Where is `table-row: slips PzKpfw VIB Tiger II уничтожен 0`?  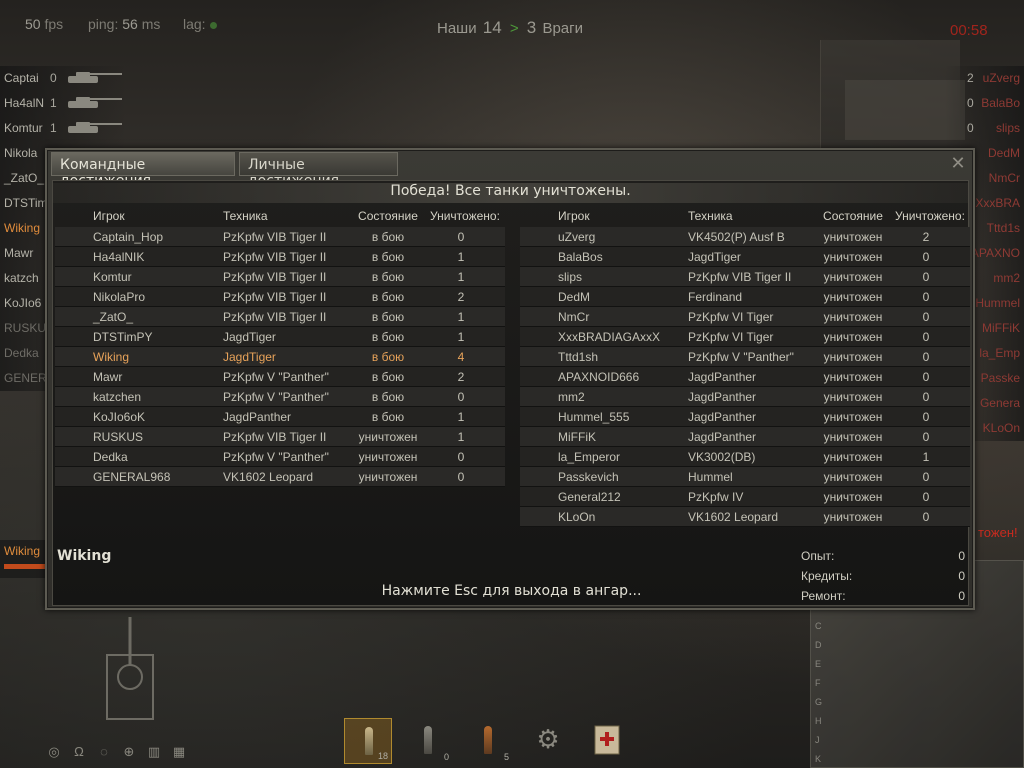 table-row: slips PzKpfw VIB Tiger II уничтожен 0 is located at coordinates (745, 277).